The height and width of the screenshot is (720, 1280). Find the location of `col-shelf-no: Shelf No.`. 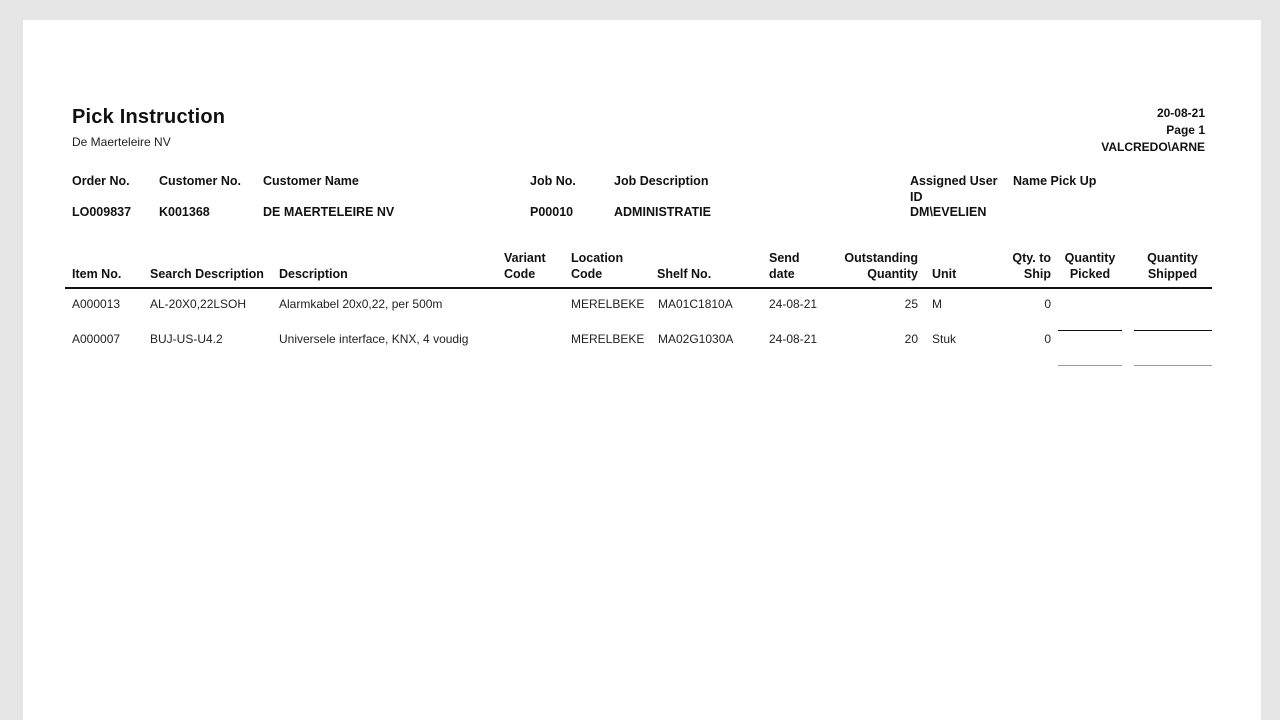

col-shelf-no: Shelf No. is located at coordinates (684, 274).